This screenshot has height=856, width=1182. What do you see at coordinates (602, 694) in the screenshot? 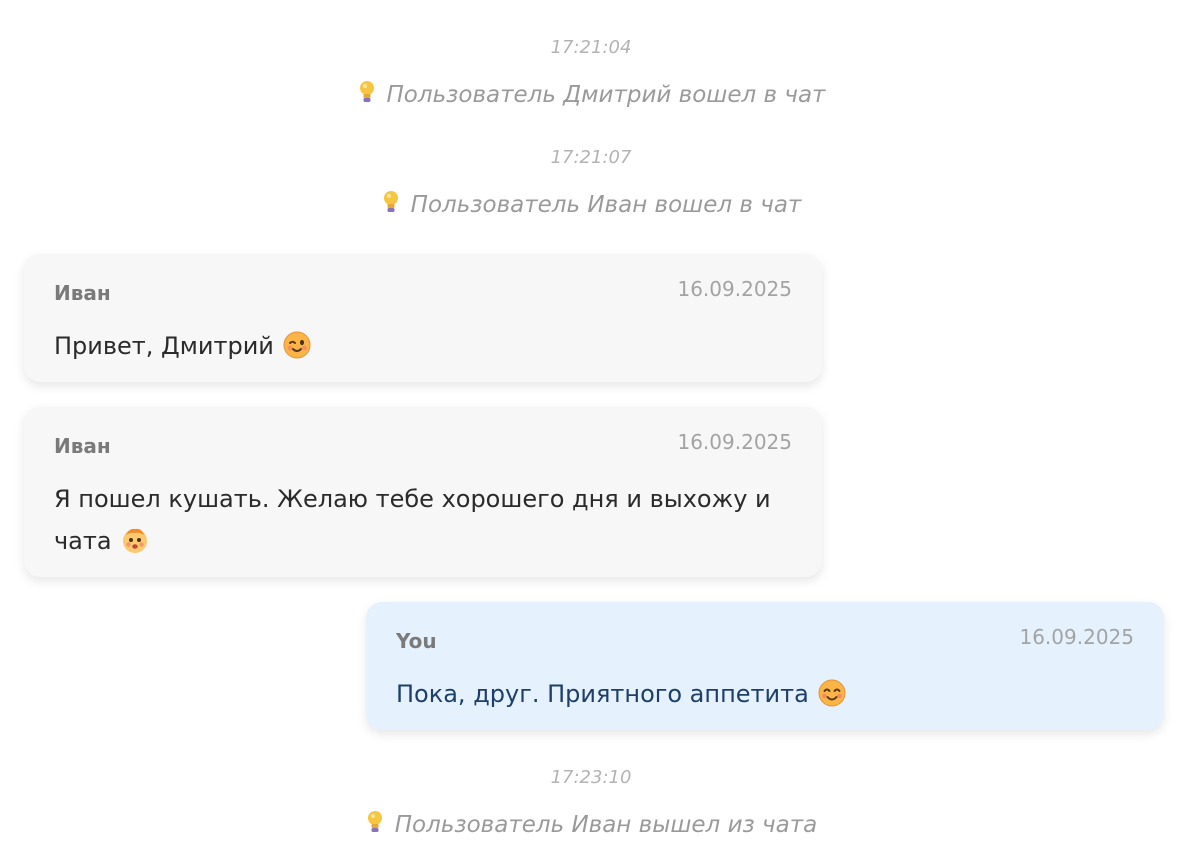
I see `message-text-content: Пока, друг. Приятного аппетита` at bounding box center [602, 694].